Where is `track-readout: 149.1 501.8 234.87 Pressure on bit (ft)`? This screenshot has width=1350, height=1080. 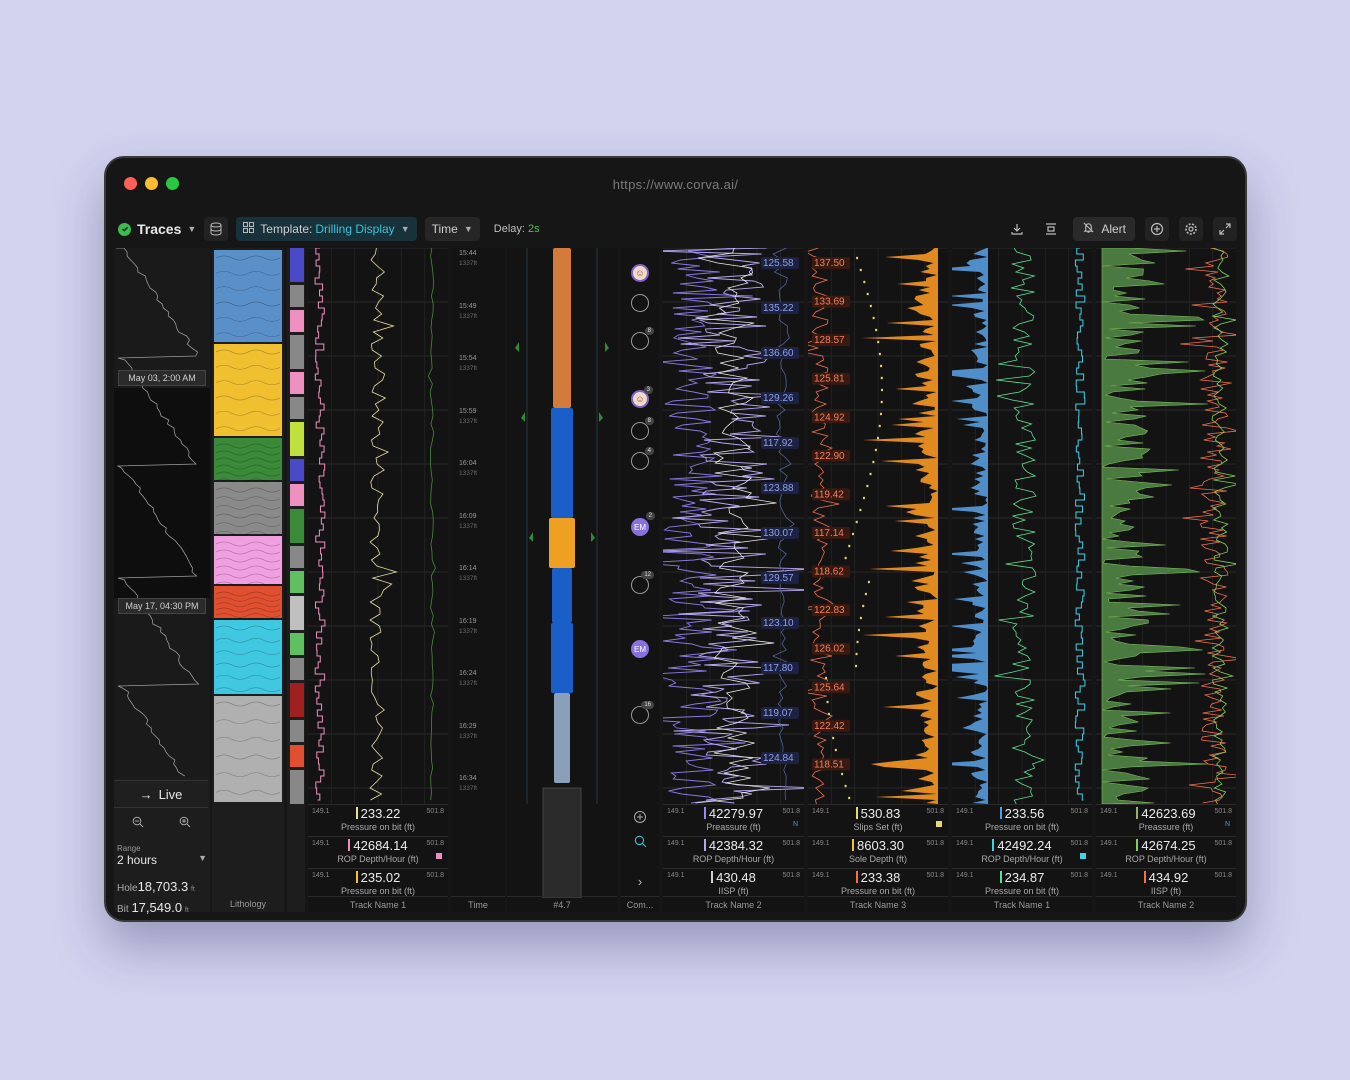 track-readout: 149.1 501.8 234.87 Pressure on bit (ft) is located at coordinates (1022, 884).